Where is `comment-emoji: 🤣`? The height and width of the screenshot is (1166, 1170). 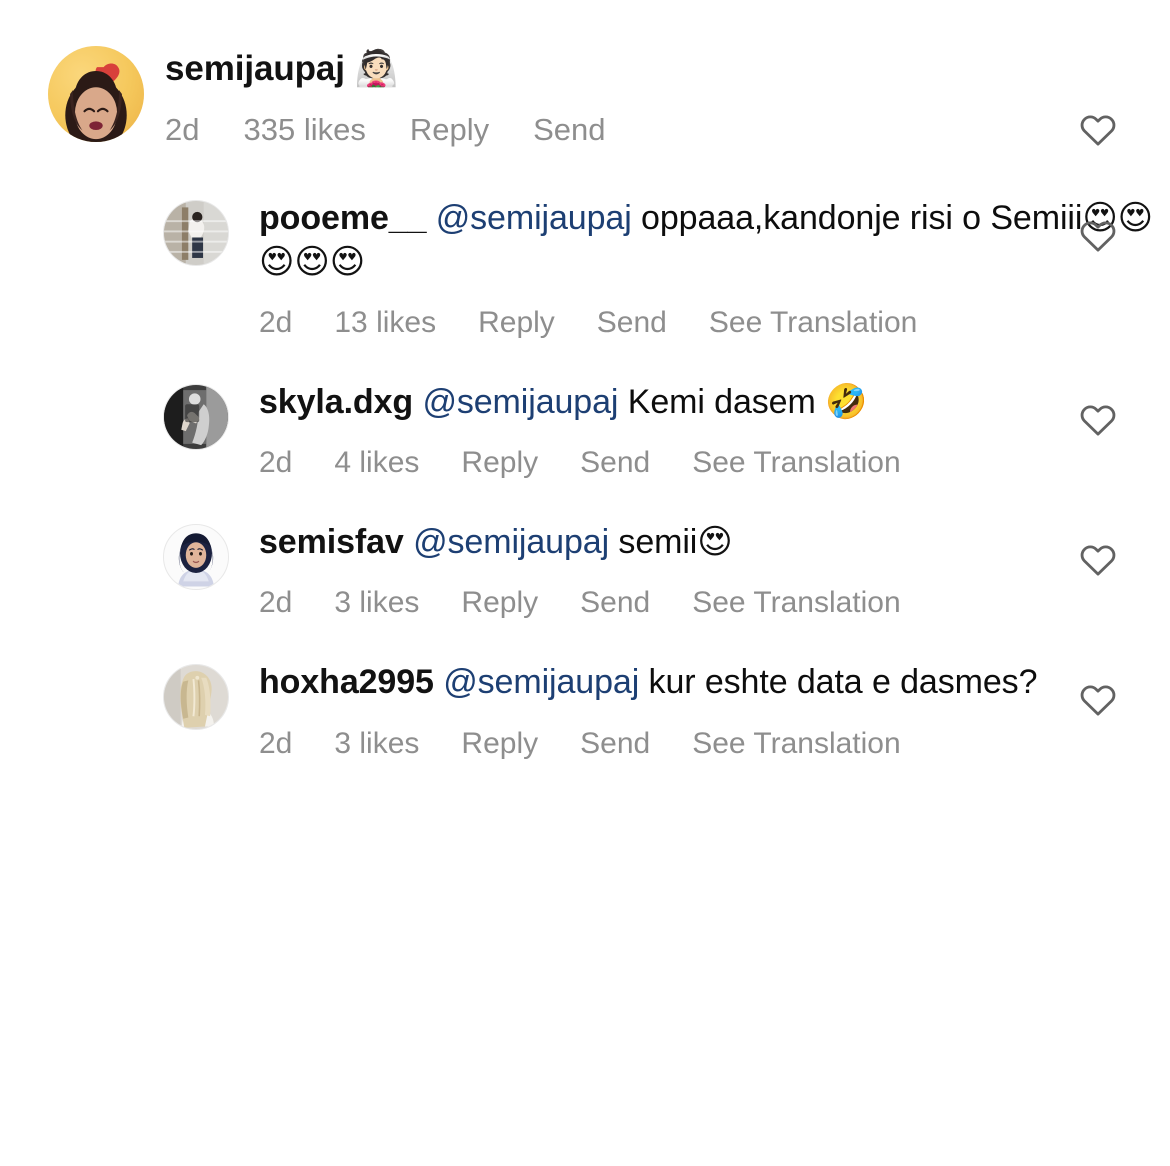 comment-emoji: 🤣 is located at coordinates (846, 402).